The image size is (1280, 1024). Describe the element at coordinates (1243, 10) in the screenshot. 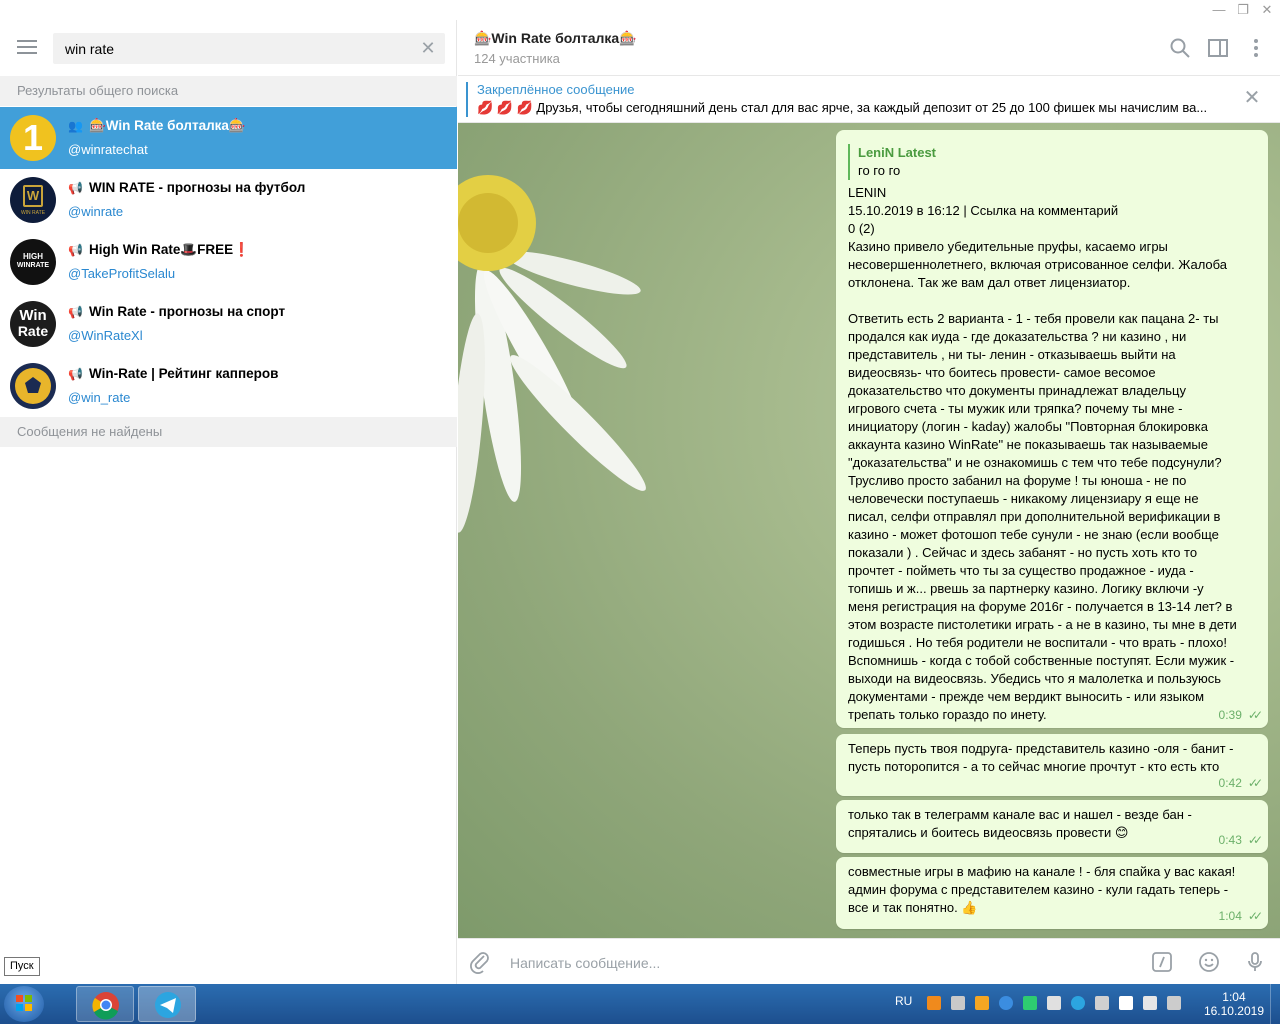

I see `maximize-icon: ❐` at that location.